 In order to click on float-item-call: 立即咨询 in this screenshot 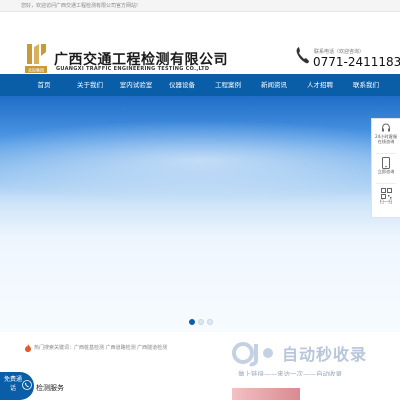, I will do `click(386, 165)`.